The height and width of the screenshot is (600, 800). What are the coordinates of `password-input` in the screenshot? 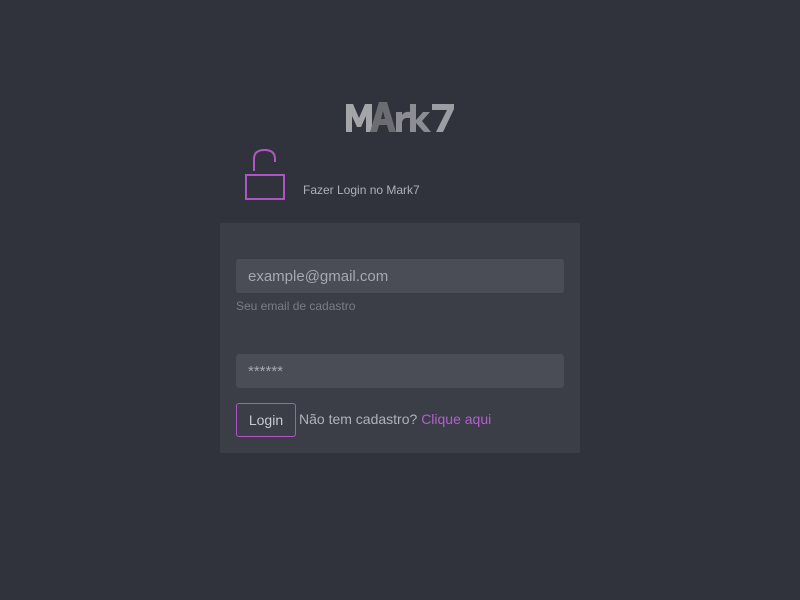 It's located at (400, 371).